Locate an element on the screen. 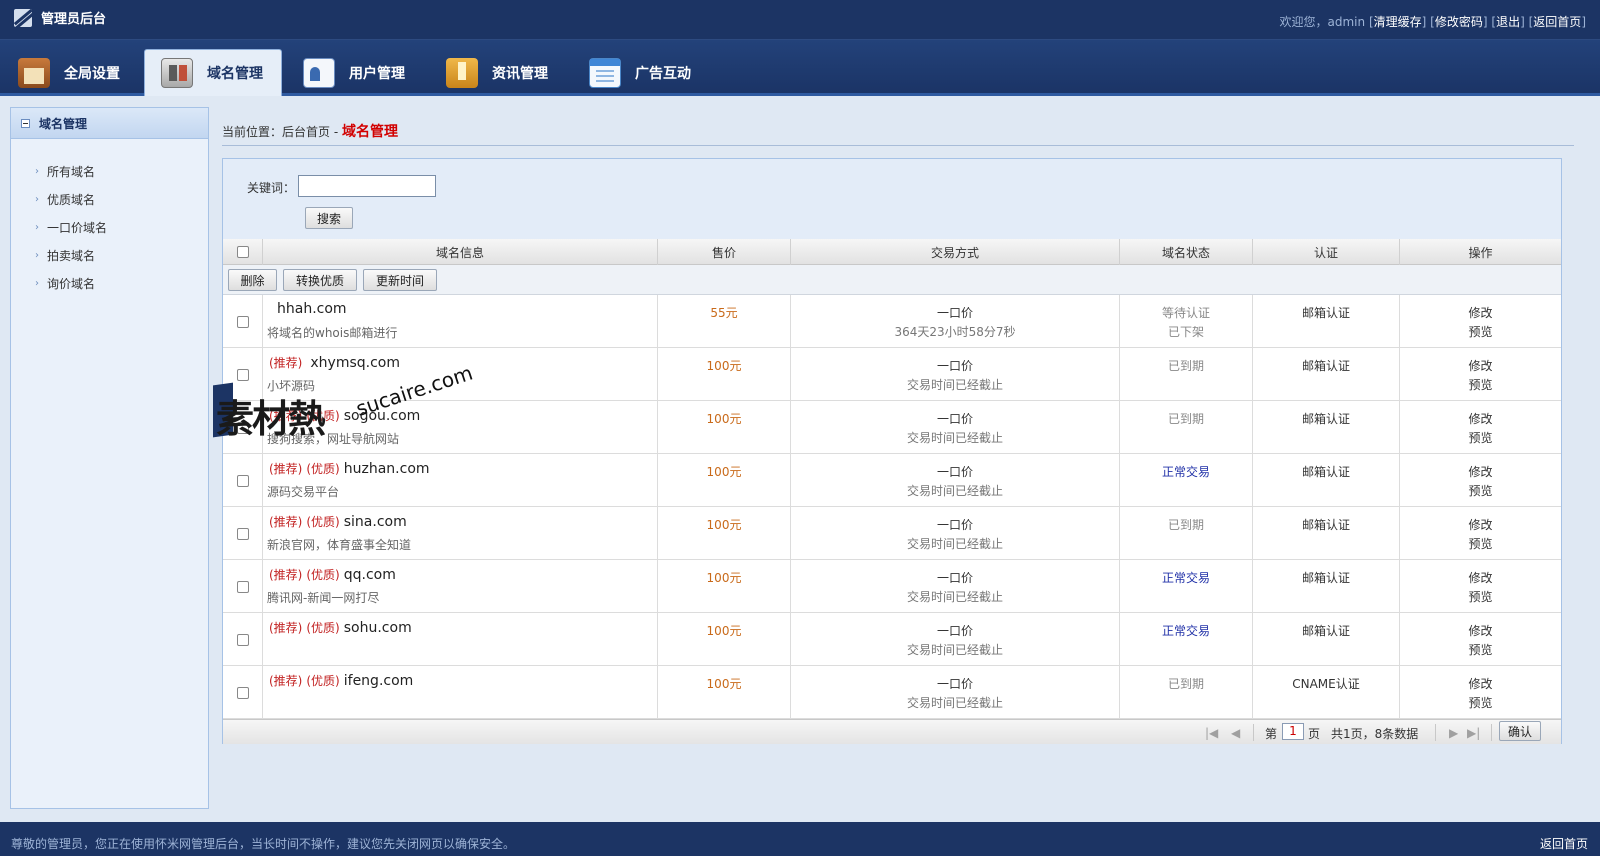  tab-news-management: 资讯管理 is located at coordinates (499, 72).